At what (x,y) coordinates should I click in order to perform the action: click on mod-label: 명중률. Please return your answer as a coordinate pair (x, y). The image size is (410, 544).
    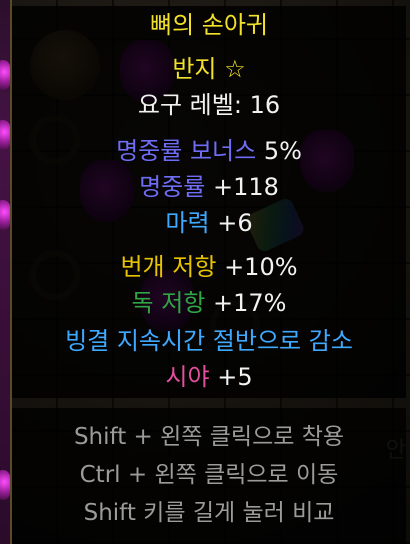
    Looking at the image, I should click on (172, 187).